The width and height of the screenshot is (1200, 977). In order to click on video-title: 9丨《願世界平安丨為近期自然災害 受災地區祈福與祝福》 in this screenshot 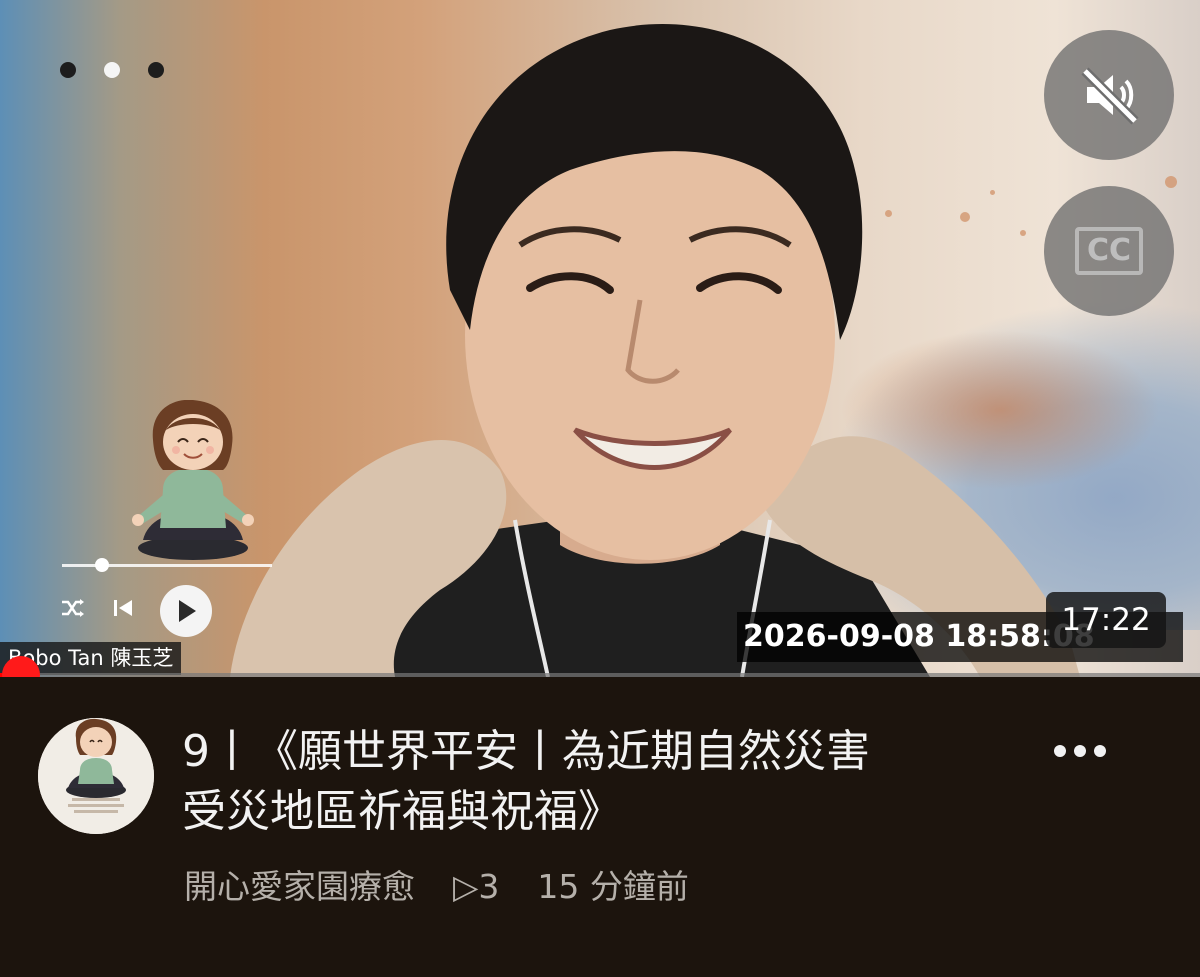, I will do `click(602, 782)`.